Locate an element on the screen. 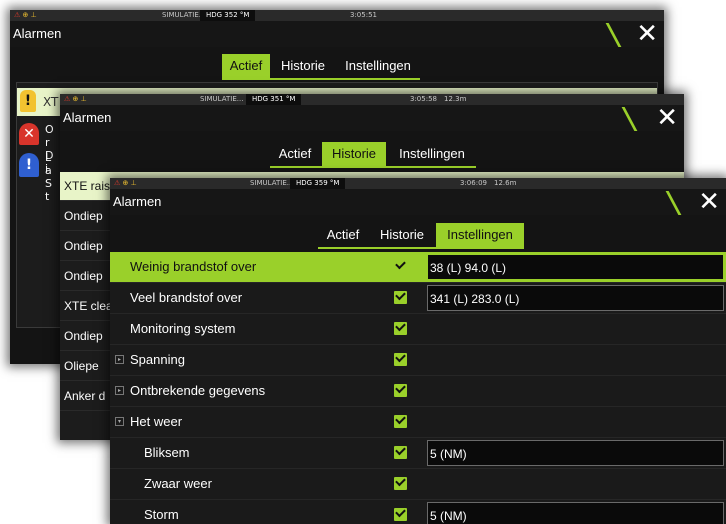 The image size is (726, 524). setting-row-storm: Storm 5 (NM) is located at coordinates (418, 512).